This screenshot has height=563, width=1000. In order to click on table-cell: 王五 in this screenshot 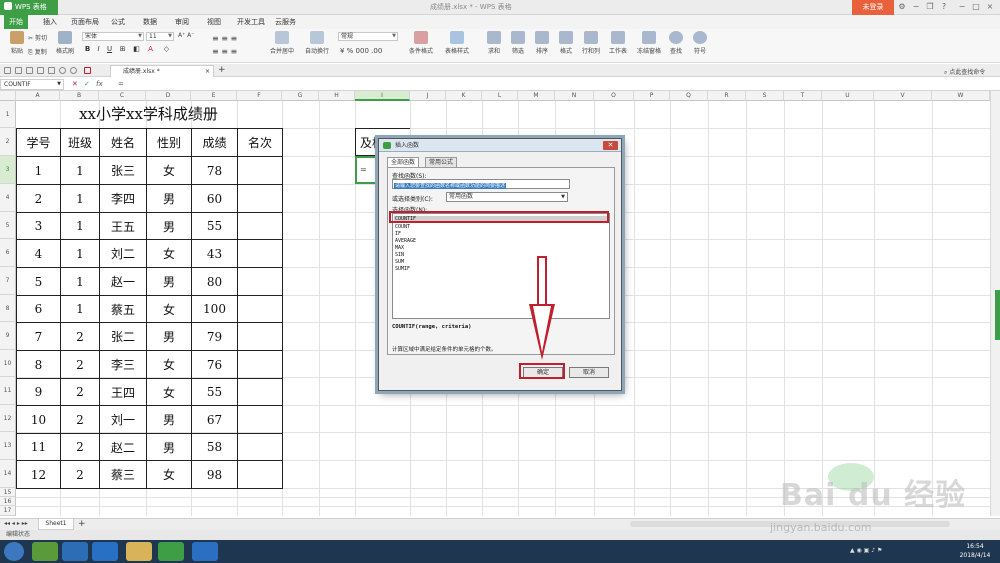, I will do `click(123, 226)`.